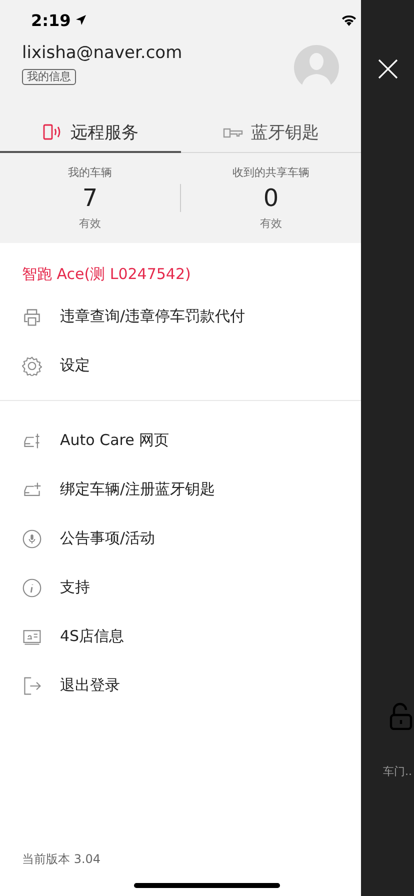 The height and width of the screenshot is (896, 414). Describe the element at coordinates (180, 538) in the screenshot. I see `menu-item: 公告事项/活动` at that location.